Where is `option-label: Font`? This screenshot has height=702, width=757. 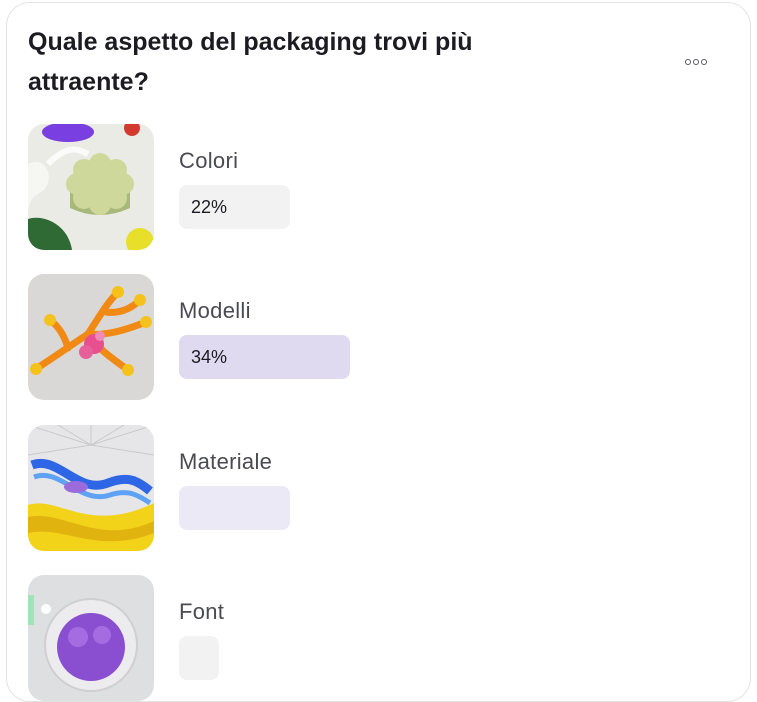
option-label: Font is located at coordinates (202, 611).